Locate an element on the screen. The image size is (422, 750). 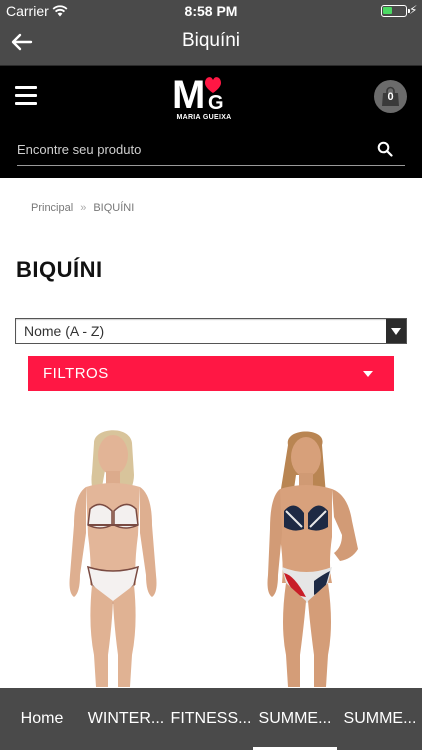
logo-caption: MARIA GUEIXA is located at coordinates (204, 117).